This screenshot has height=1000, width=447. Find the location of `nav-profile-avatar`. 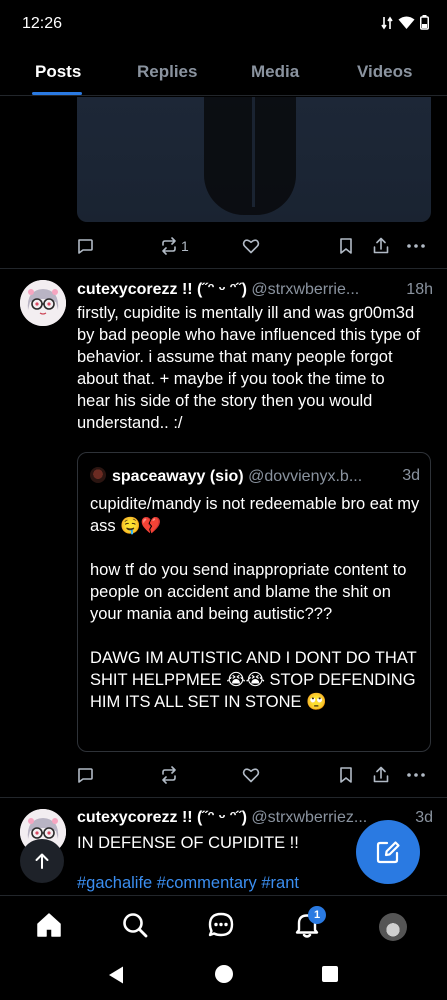

nav-profile-avatar is located at coordinates (393, 927).